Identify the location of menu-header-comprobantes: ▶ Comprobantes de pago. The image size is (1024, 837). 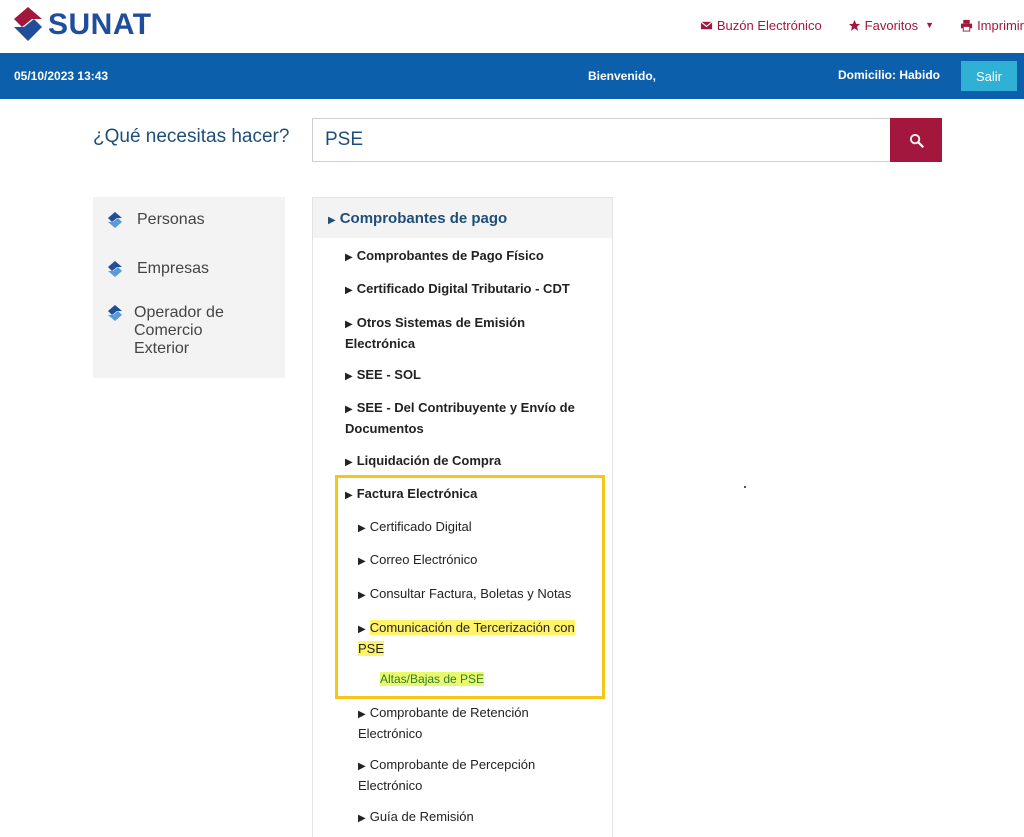
(462, 218).